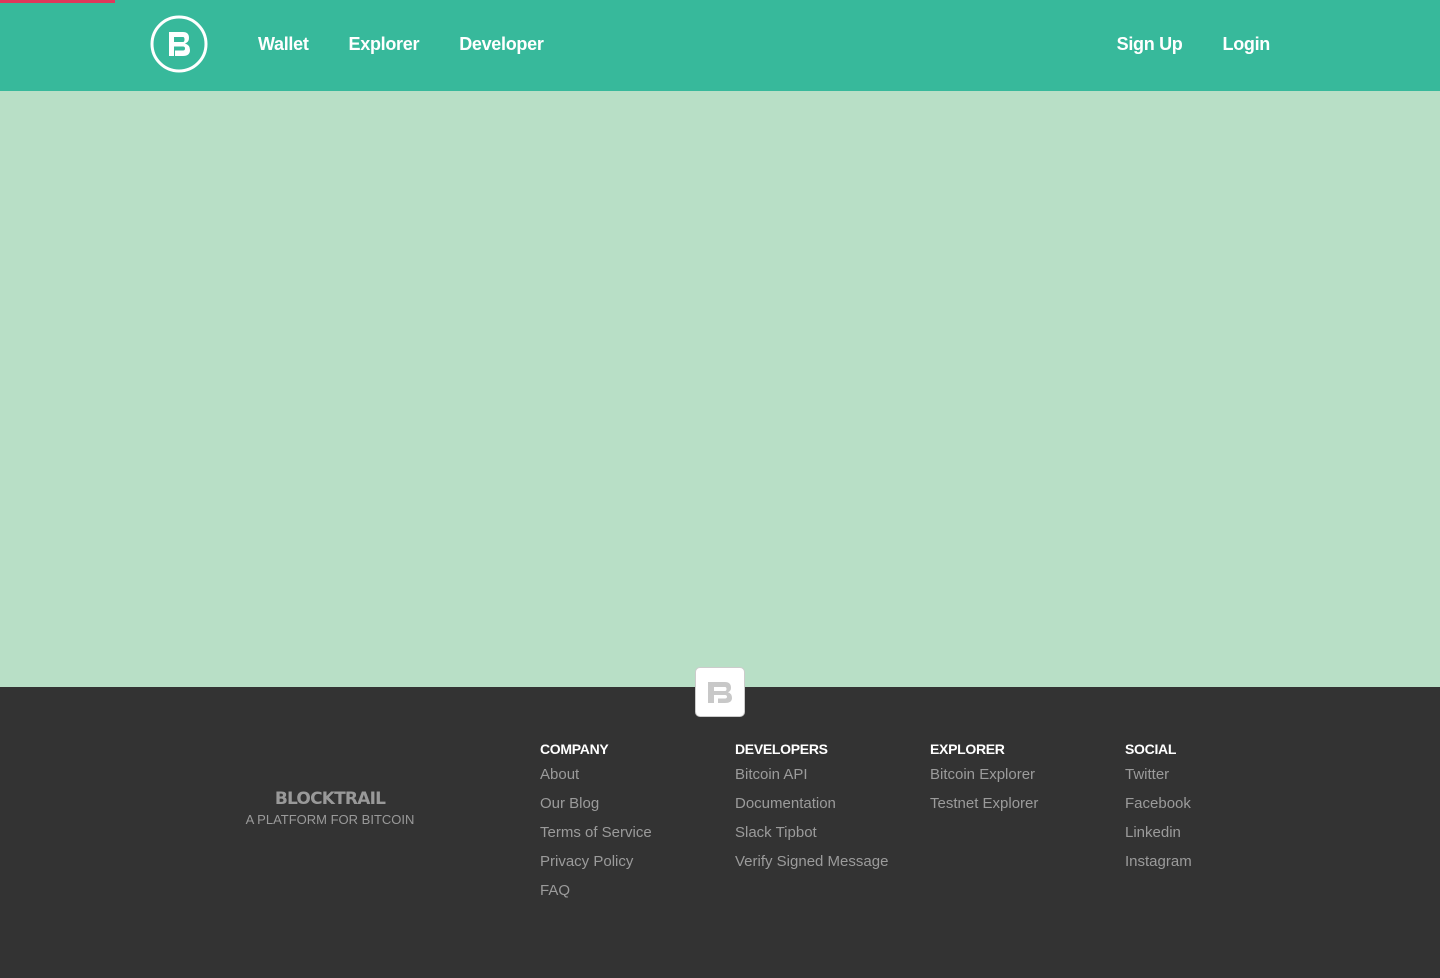  What do you see at coordinates (781, 749) in the screenshot?
I see `column-heading: DEVELOPERS` at bounding box center [781, 749].